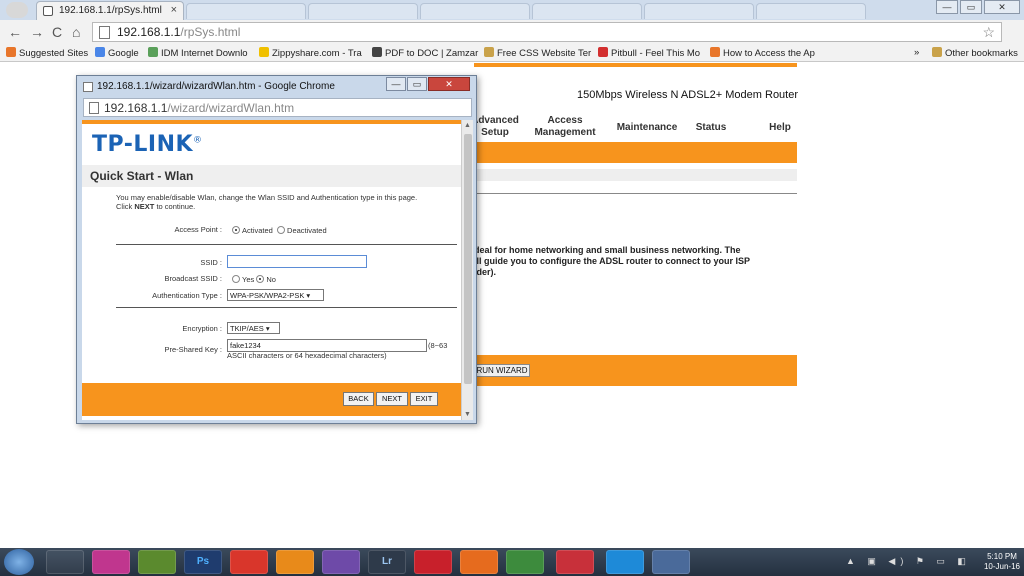  Describe the element at coordinates (575, 562) in the screenshot. I see `pocket-icon` at that location.